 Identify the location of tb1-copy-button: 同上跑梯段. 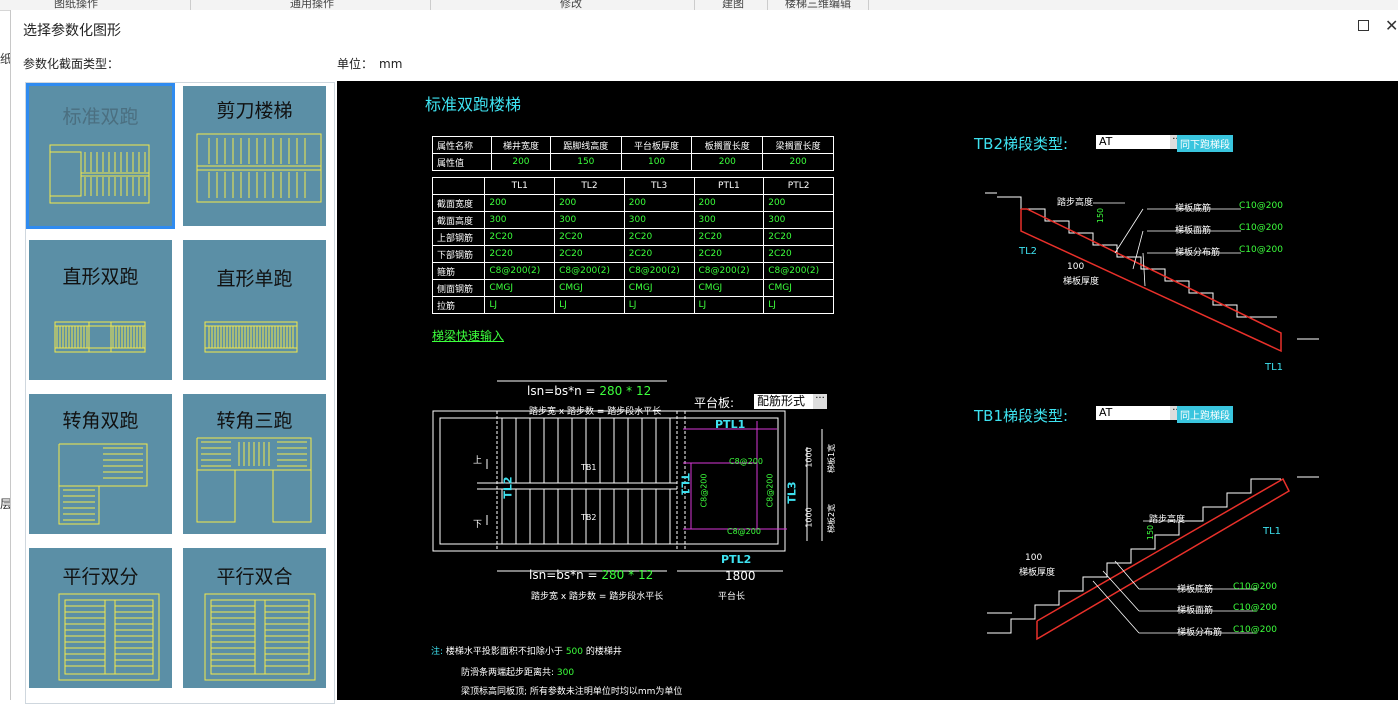
(1205, 414).